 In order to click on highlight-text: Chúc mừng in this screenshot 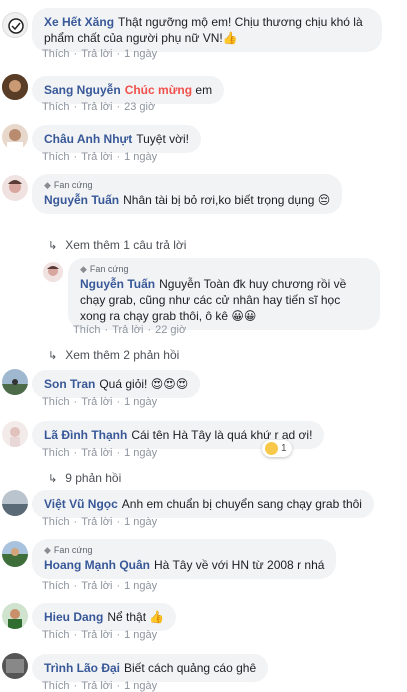, I will do `click(158, 90)`.